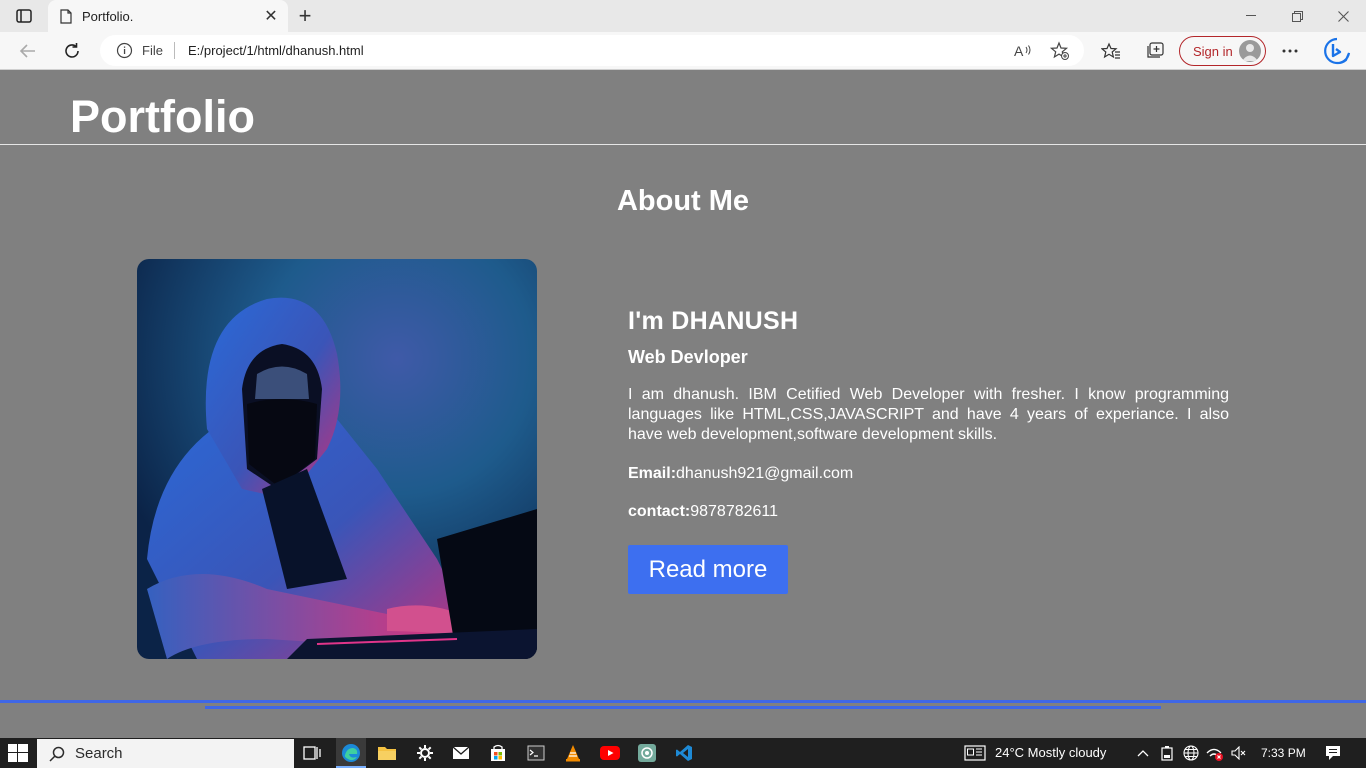  Describe the element at coordinates (152, 50) in the screenshot. I see `scheme-label: File` at that location.